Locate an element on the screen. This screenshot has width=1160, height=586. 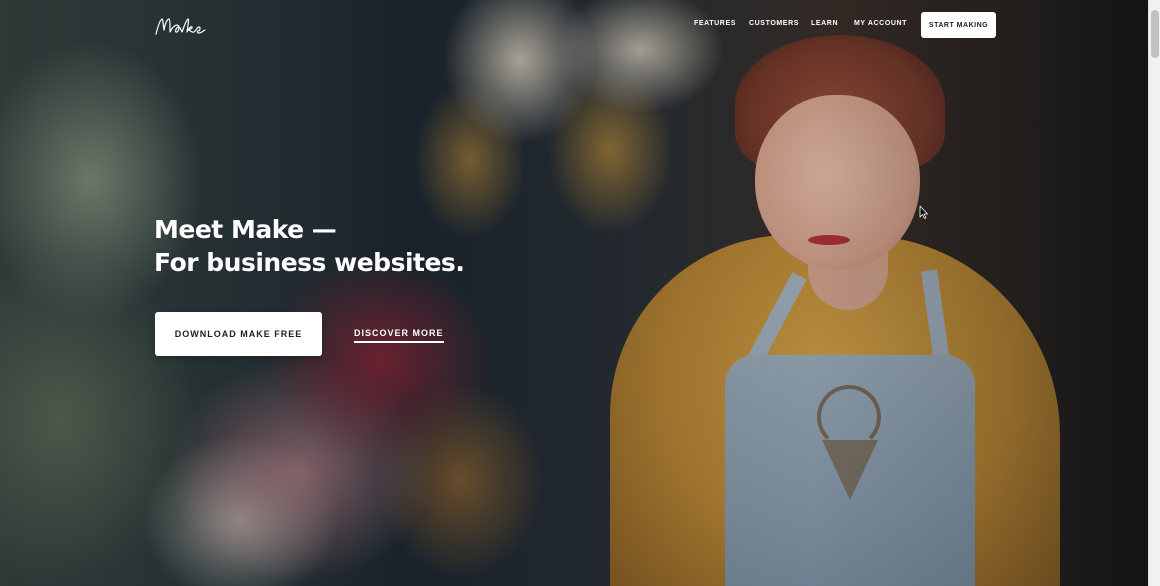
start-making-button: START MAKING is located at coordinates (958, 25).